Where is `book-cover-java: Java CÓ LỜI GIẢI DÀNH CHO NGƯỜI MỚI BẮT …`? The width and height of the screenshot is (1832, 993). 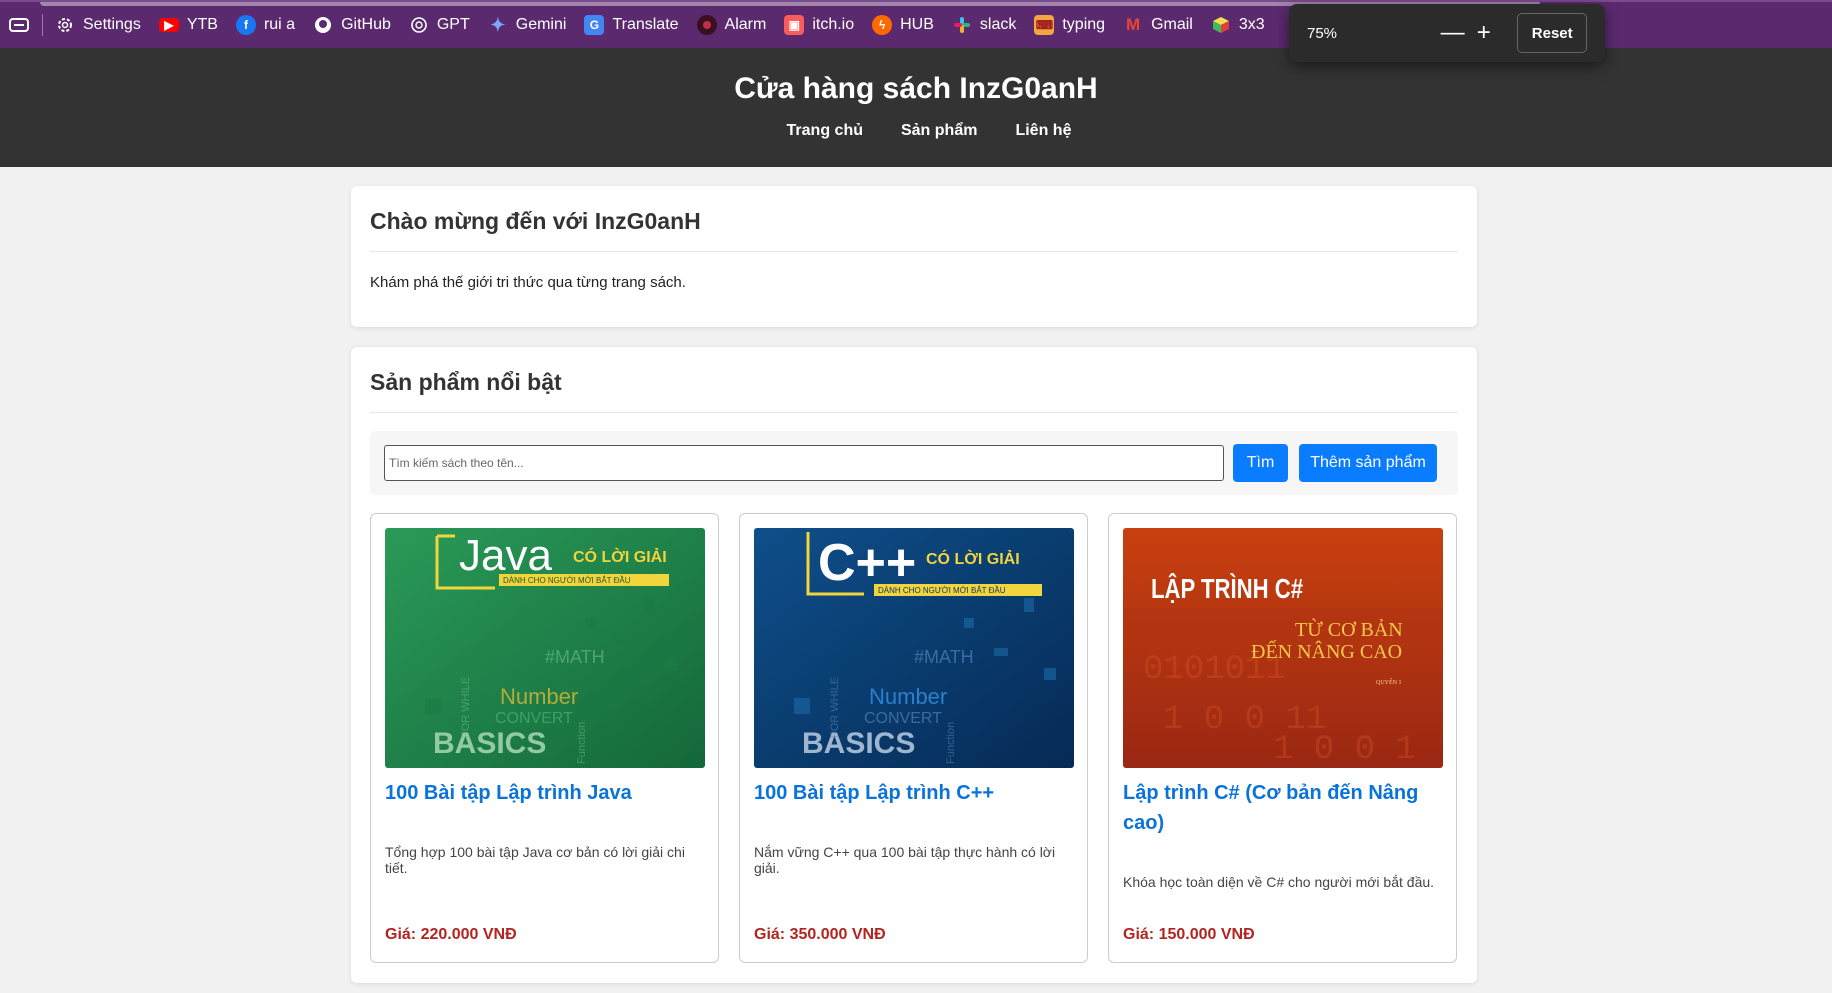 book-cover-java: Java CÓ LỜI GIẢI DÀNH CHO NGƯỜI MỚI BẮT … is located at coordinates (545, 648).